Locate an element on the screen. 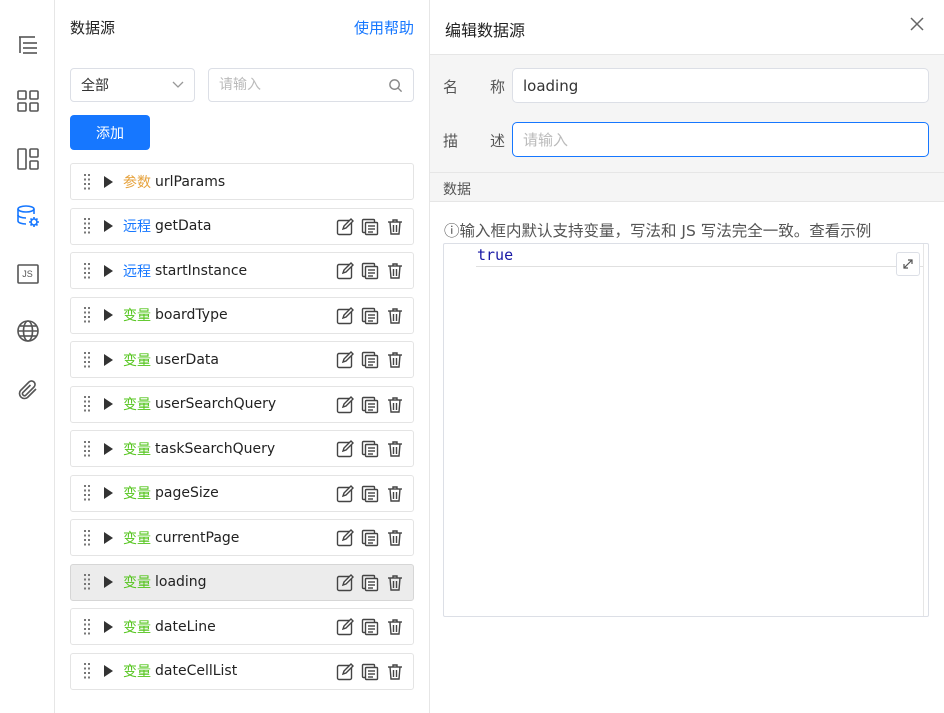  data-section-header: 数据 is located at coordinates (687, 187).